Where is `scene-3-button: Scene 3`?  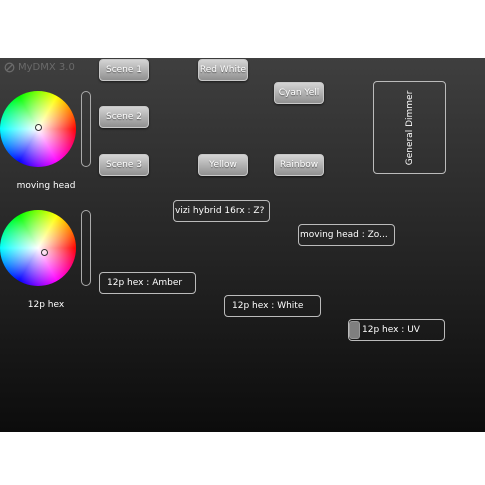
scene-3-button: Scene 3 is located at coordinates (124, 165).